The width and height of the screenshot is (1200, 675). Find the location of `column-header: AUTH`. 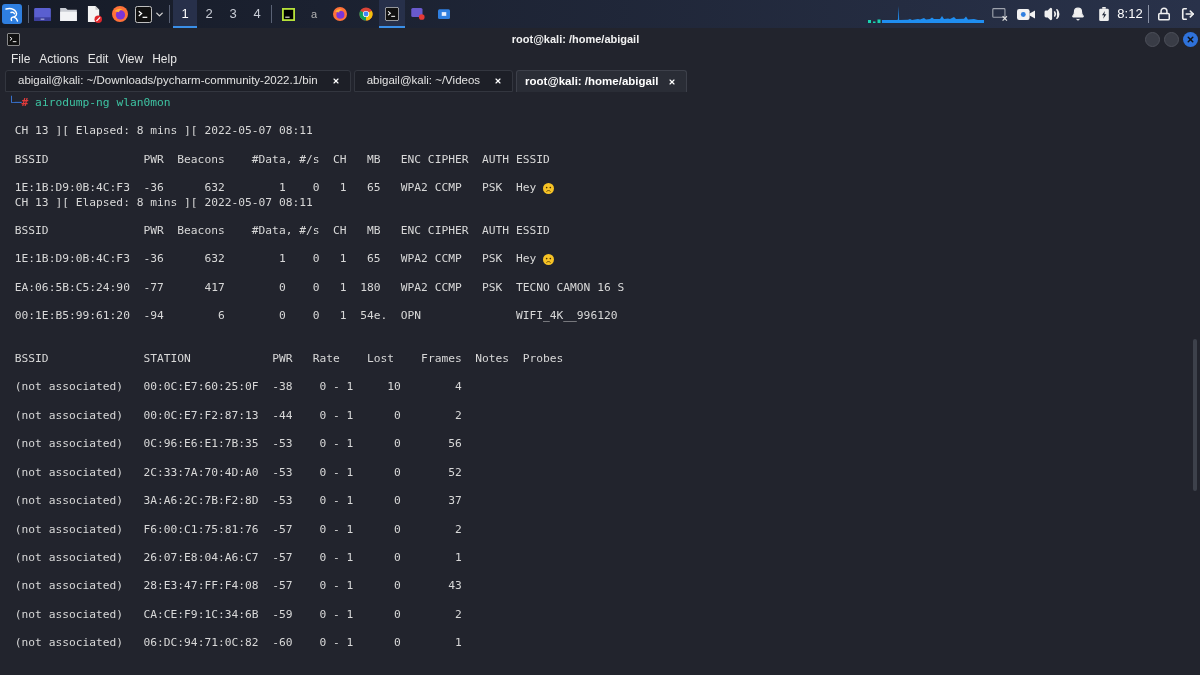

column-header: AUTH is located at coordinates (496, 159).